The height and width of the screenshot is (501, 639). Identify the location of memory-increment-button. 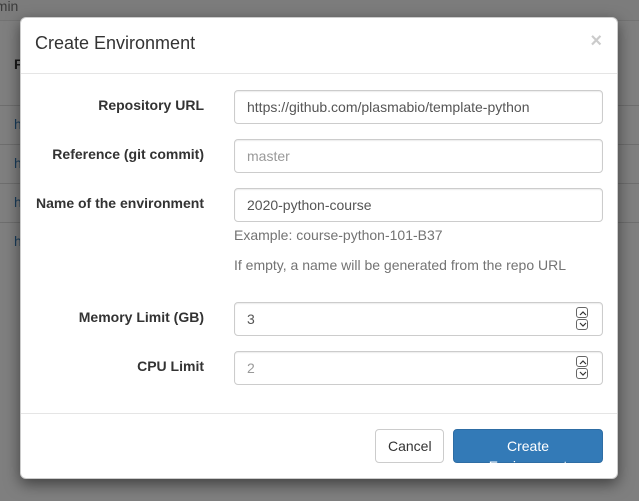
(582, 312).